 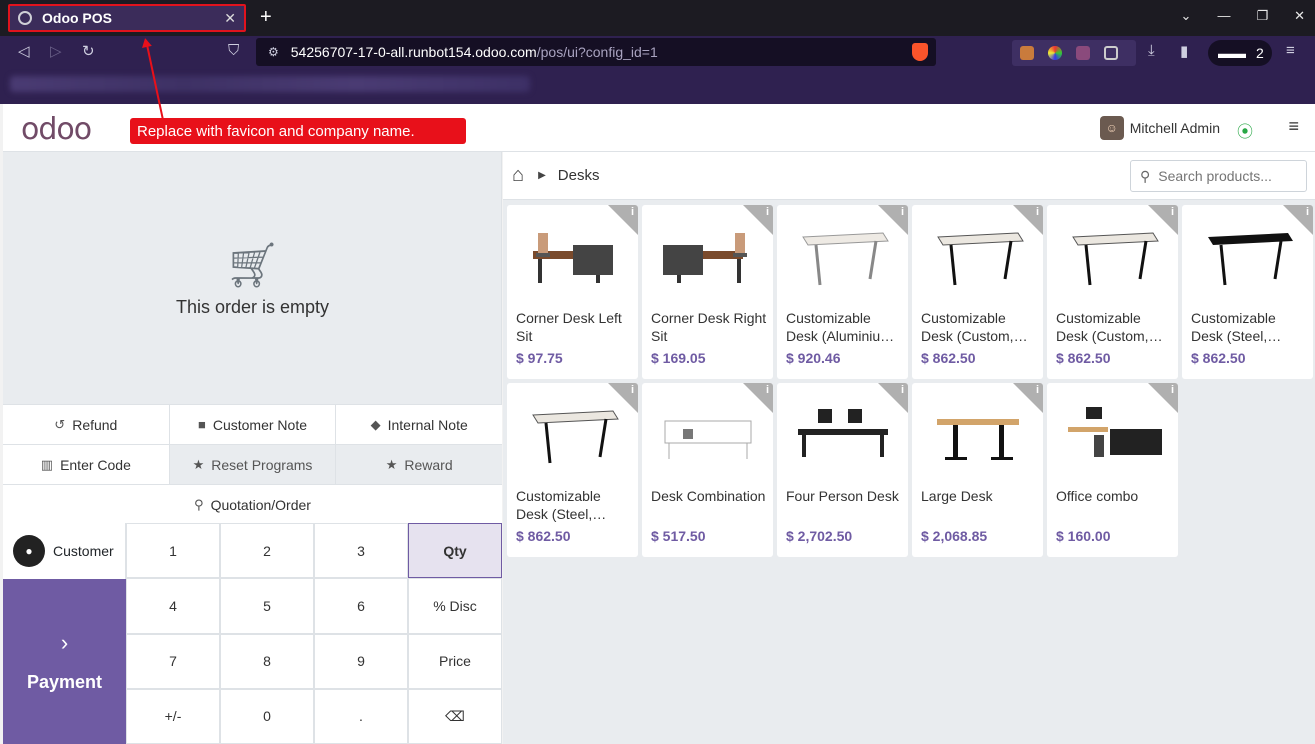 I want to click on breadcrumb-category: Desks, so click(x=579, y=175).